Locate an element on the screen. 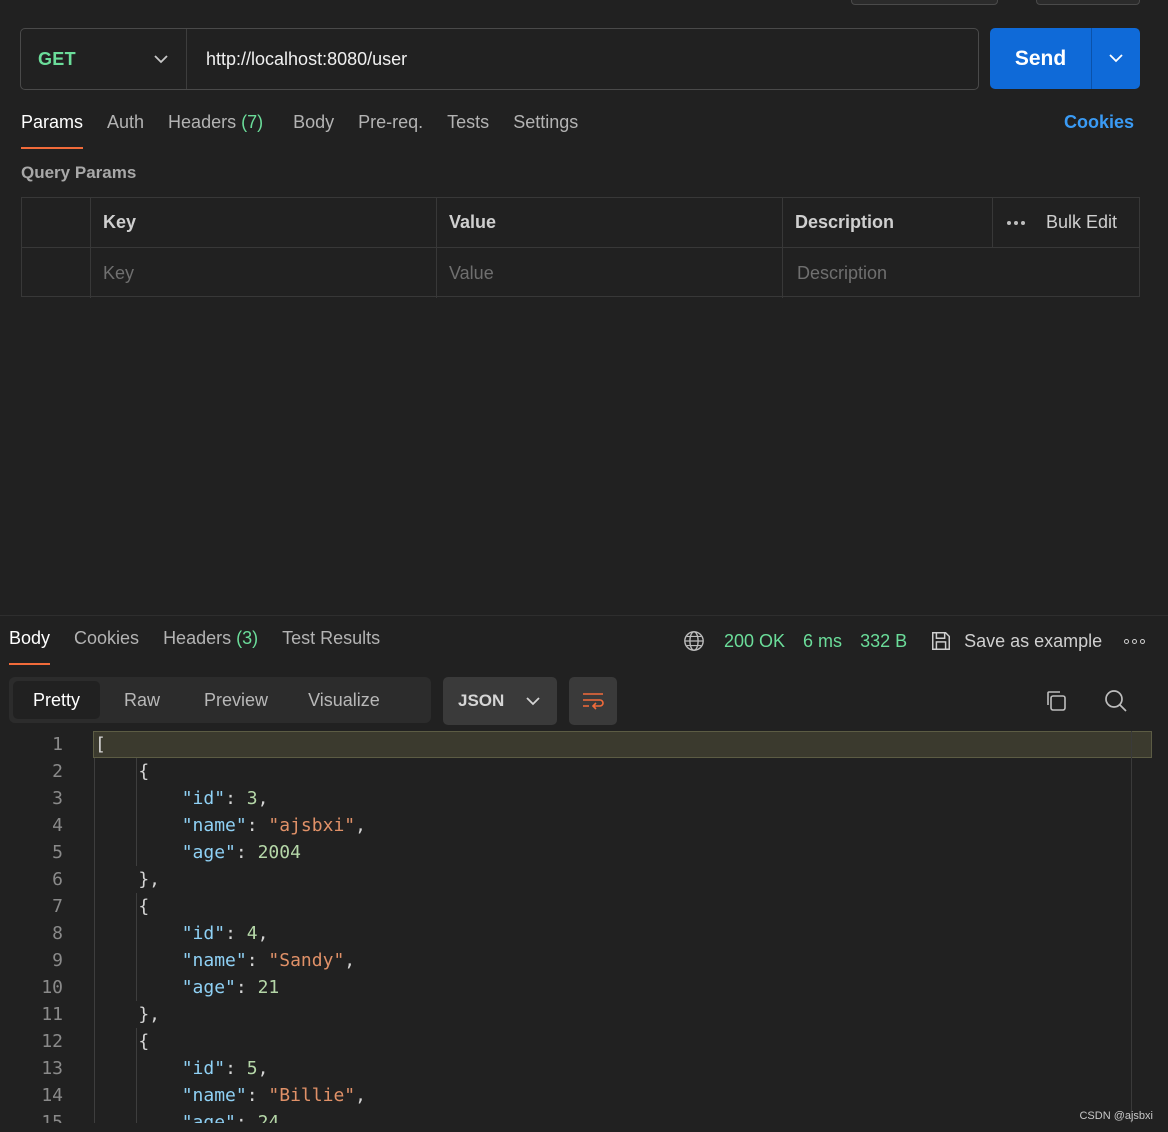  send-button: Send is located at coordinates (1041, 58).